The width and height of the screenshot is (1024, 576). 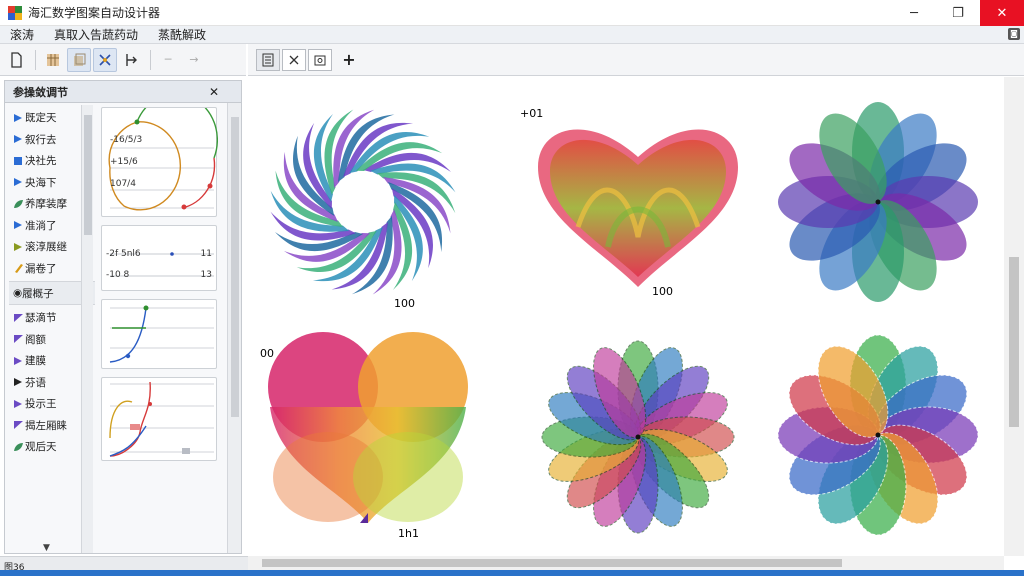 I want to click on menu-item-2: 真取入告蔬药动, so click(x=96, y=34).